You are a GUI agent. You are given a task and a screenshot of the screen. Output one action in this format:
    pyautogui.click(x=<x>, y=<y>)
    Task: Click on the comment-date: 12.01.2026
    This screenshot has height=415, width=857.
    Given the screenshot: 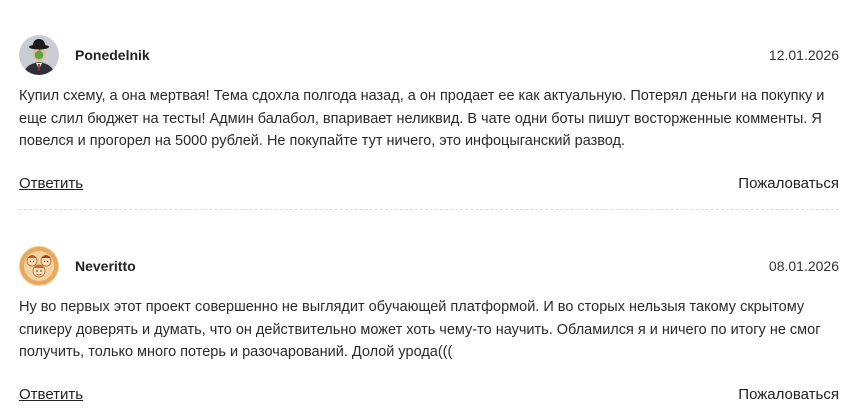 What is the action you would take?
    pyautogui.click(x=803, y=55)
    